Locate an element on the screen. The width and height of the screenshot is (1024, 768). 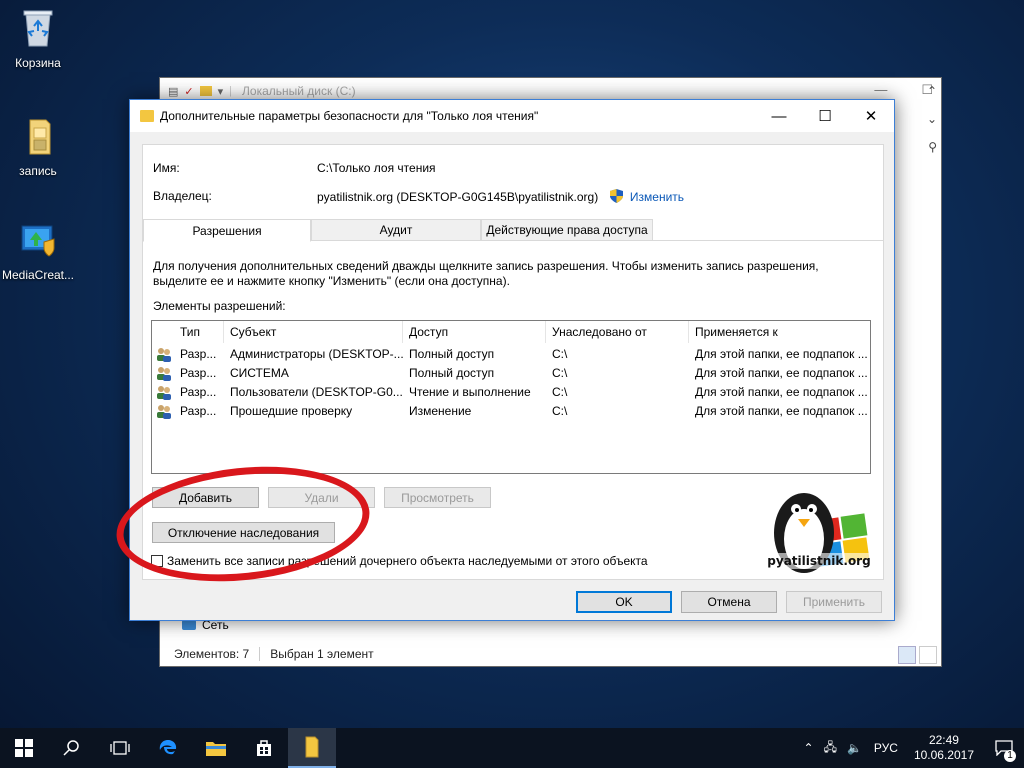
folder-icon is located at coordinates (38, 136).